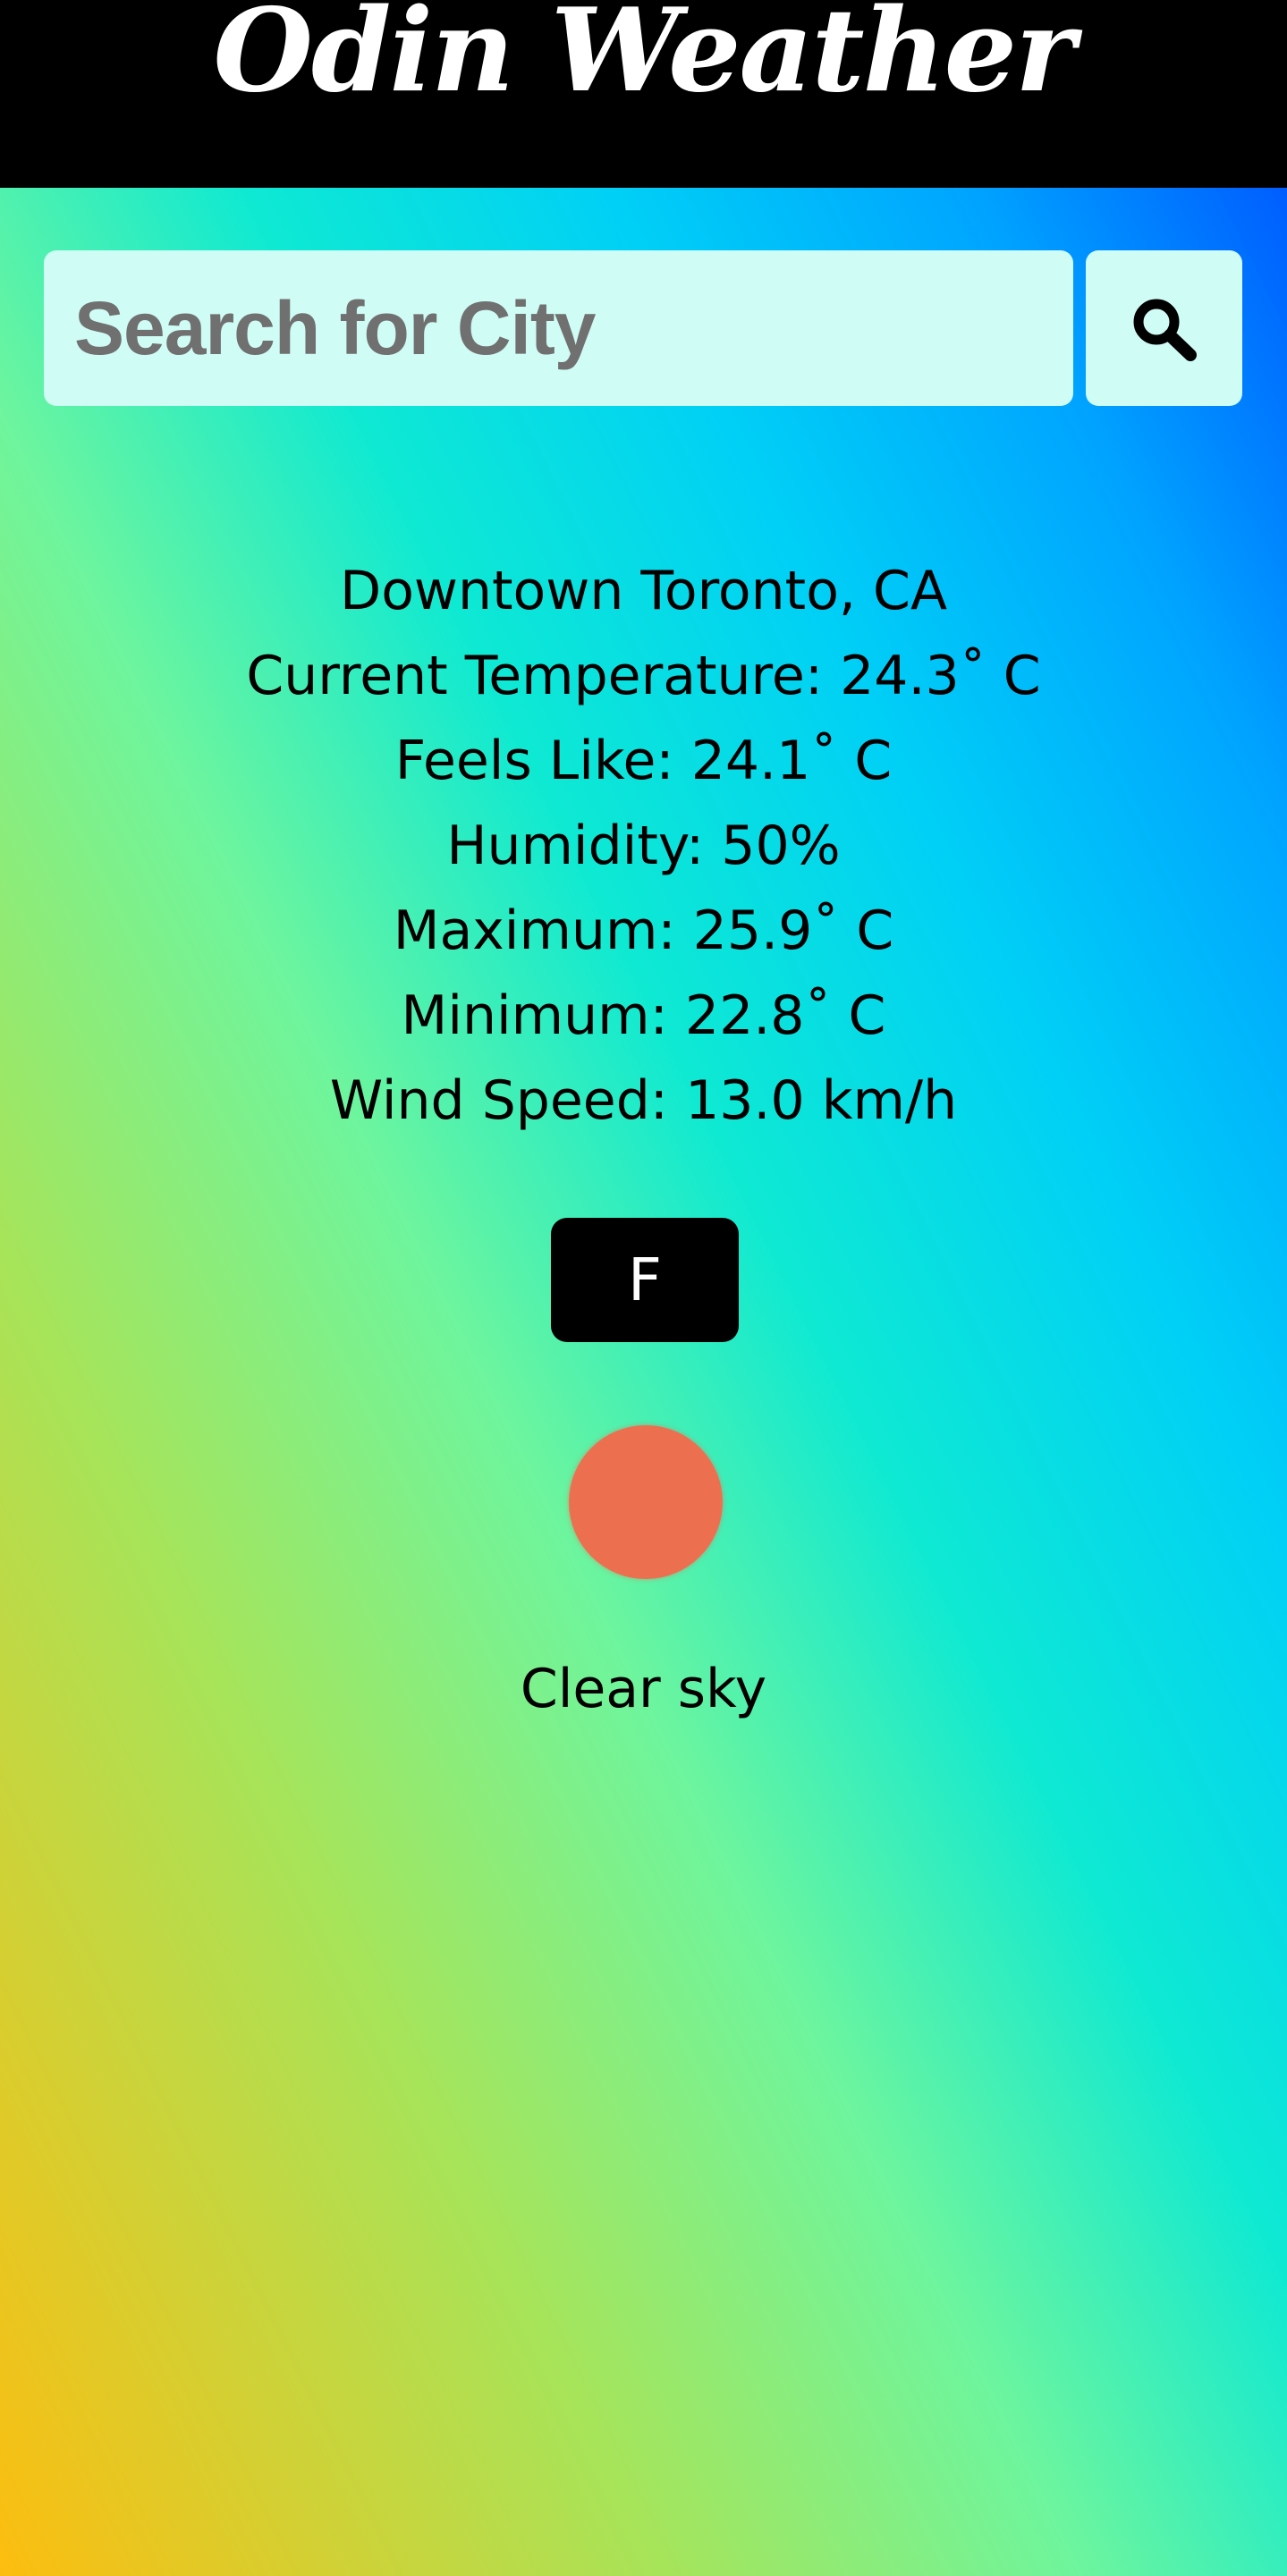 The image size is (1287, 2576). Describe the element at coordinates (643, 1100) in the screenshot. I see `wind-speed: Wind Speed: 13.0 km/h` at that location.